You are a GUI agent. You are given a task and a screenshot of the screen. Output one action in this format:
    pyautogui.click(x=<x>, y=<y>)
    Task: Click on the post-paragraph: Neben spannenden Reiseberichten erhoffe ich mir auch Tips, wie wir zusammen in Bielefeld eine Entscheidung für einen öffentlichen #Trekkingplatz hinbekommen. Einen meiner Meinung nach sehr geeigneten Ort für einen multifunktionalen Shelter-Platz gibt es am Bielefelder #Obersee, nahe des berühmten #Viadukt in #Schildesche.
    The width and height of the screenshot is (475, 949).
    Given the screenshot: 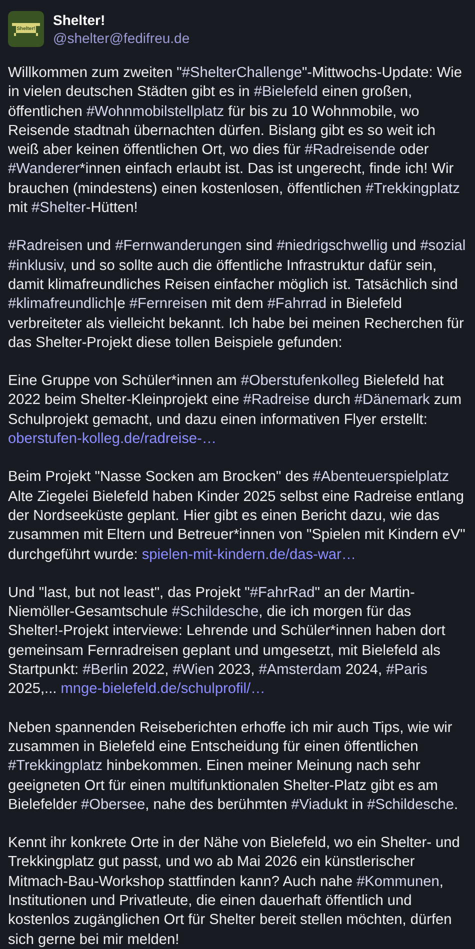 What is the action you would take?
    pyautogui.click(x=234, y=766)
    